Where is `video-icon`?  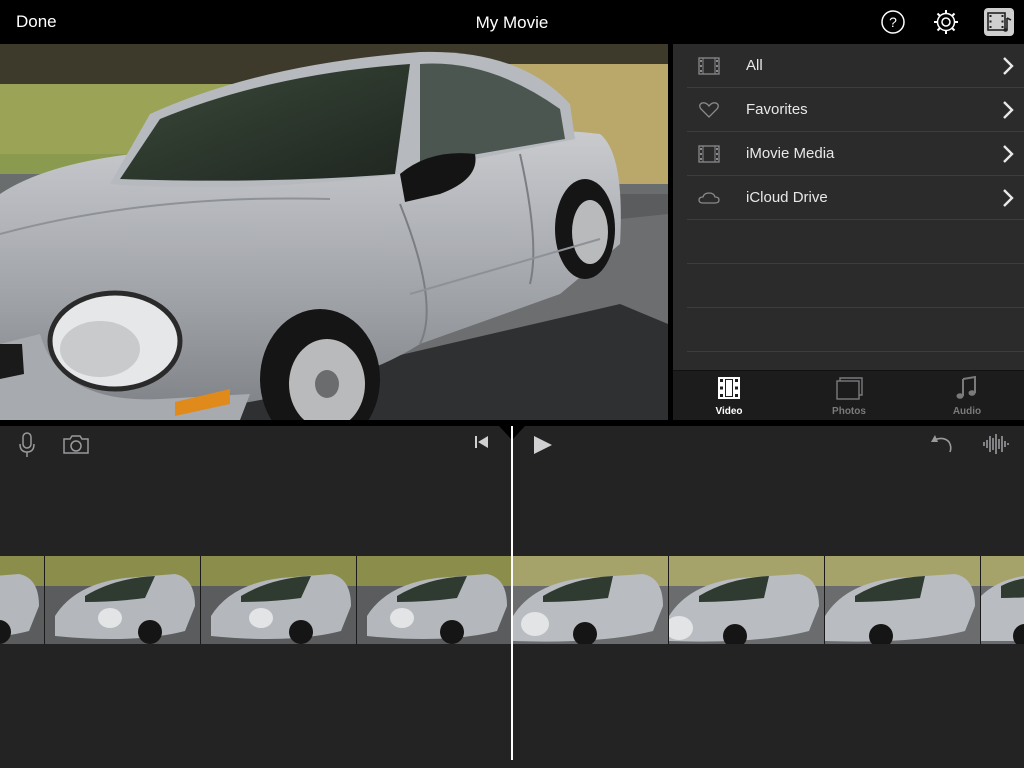
video-icon is located at coordinates (729, 388).